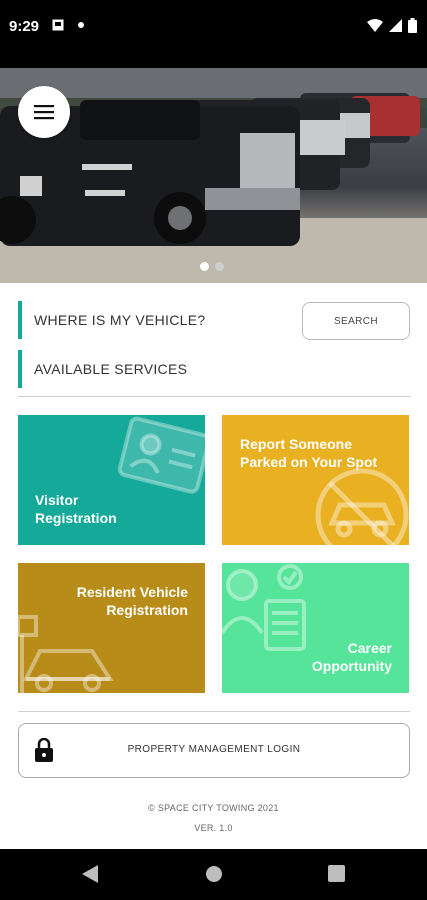 This screenshot has height=900, width=427. I want to click on carousel-dot-active, so click(204, 266).